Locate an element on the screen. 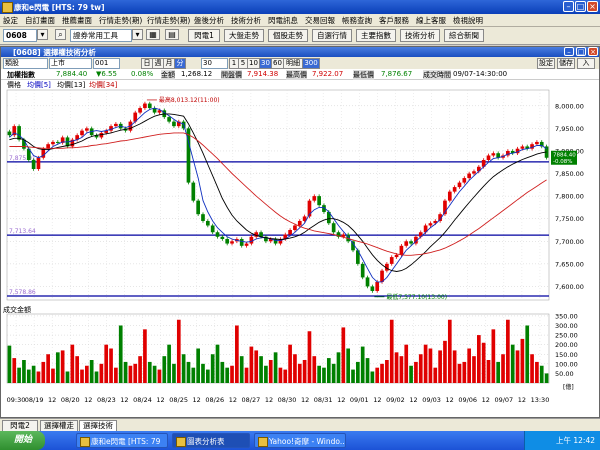  bottom-tabs: 閃電2 選擇權走 選擇技術 is located at coordinates (300, 425).